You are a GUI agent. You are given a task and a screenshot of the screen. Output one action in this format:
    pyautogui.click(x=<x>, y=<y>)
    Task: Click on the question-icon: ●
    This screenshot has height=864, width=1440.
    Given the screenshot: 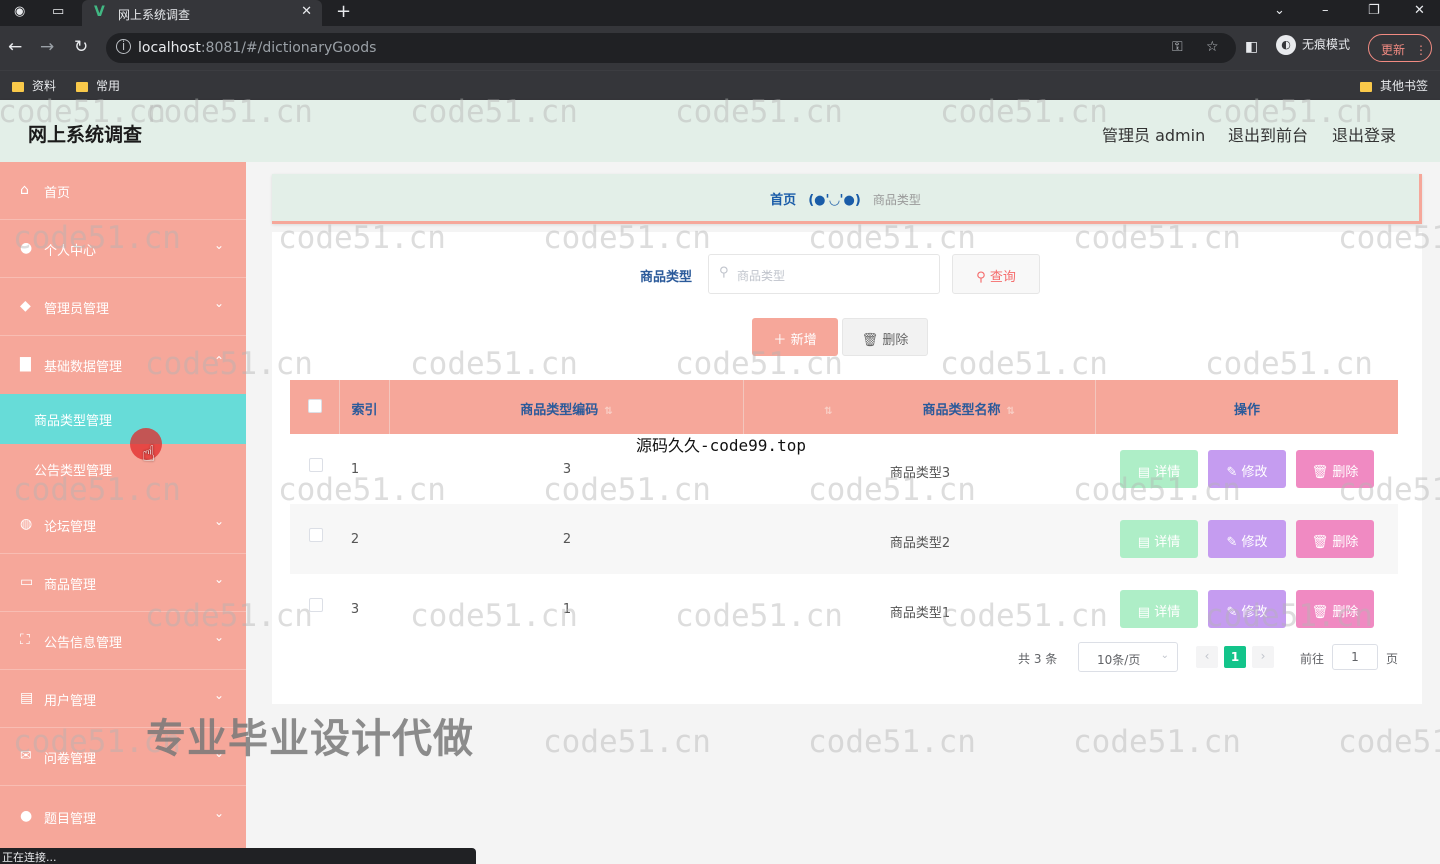 What is the action you would take?
    pyautogui.click(x=26, y=816)
    